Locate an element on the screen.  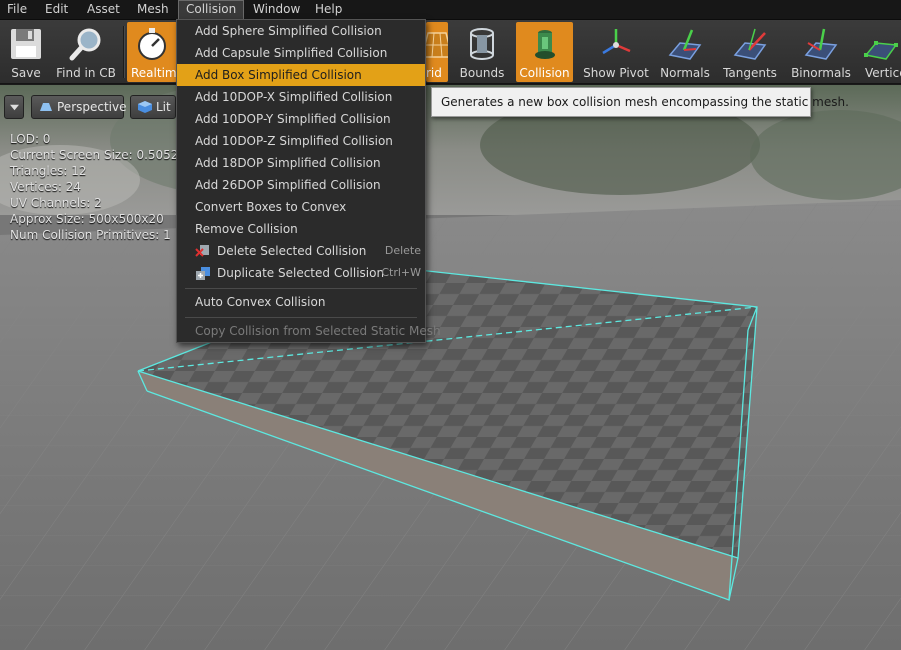
stat-lod: LOD: 0 is located at coordinates (30, 139).